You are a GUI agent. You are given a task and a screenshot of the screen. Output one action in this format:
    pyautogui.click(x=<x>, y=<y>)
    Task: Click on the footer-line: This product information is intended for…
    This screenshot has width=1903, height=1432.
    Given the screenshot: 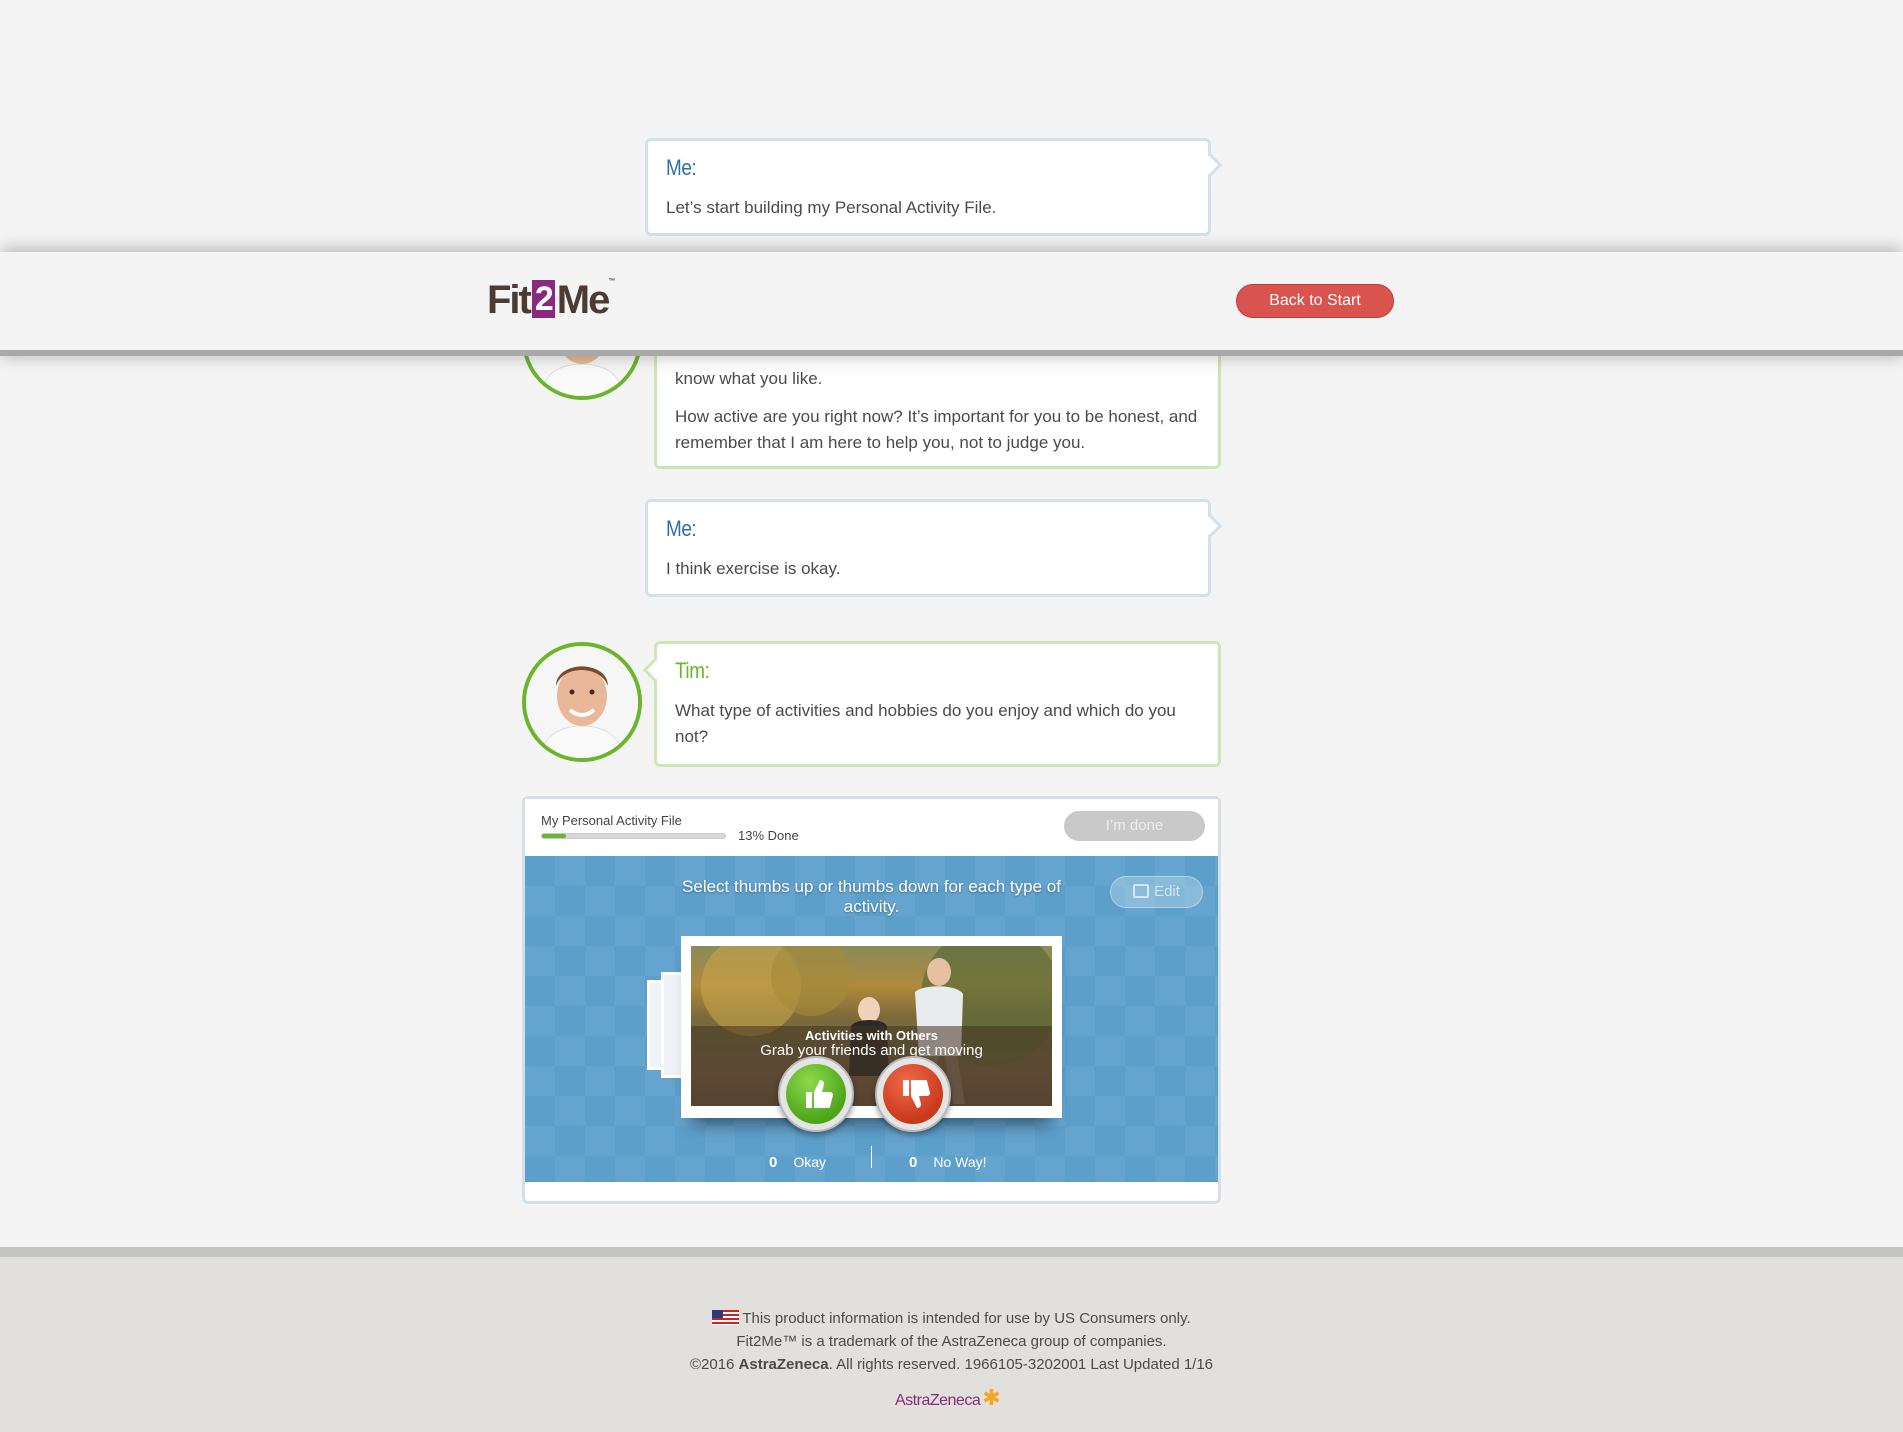 What is the action you would take?
    pyautogui.click(x=966, y=1318)
    